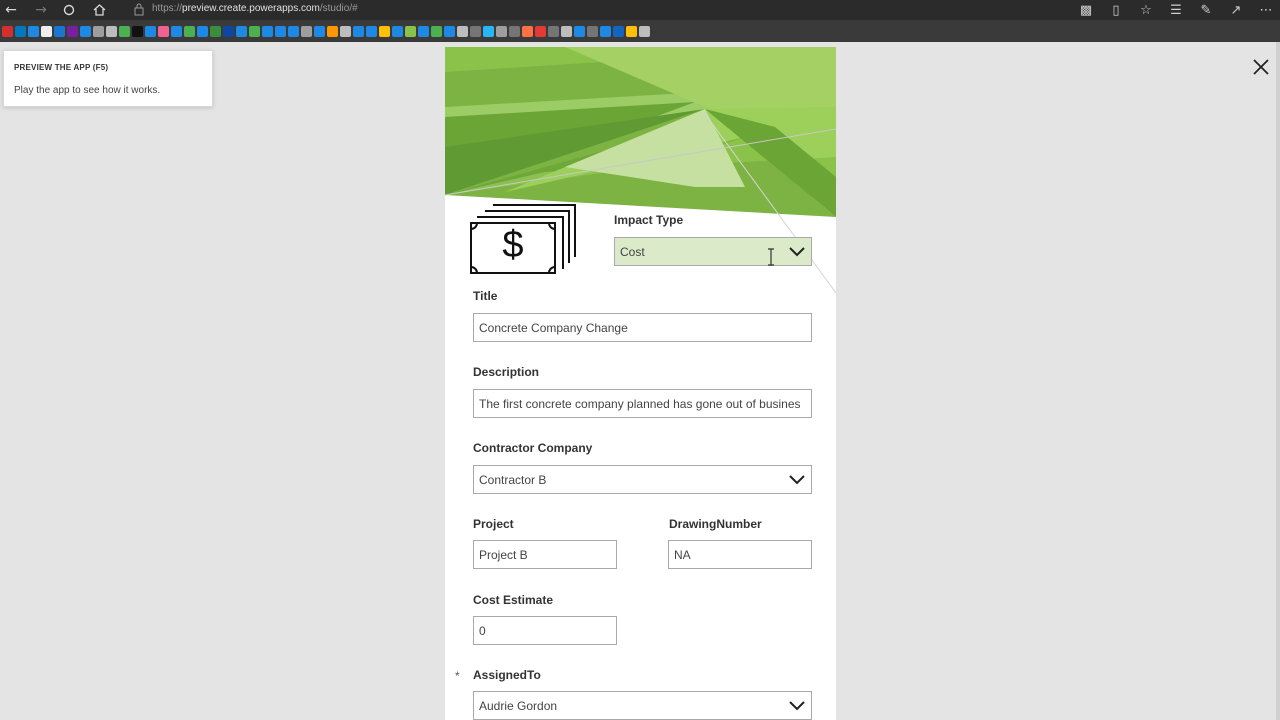 The height and width of the screenshot is (720, 1280). Describe the element at coordinates (410, 31) in the screenshot. I see `favorite-box-icon` at that location.